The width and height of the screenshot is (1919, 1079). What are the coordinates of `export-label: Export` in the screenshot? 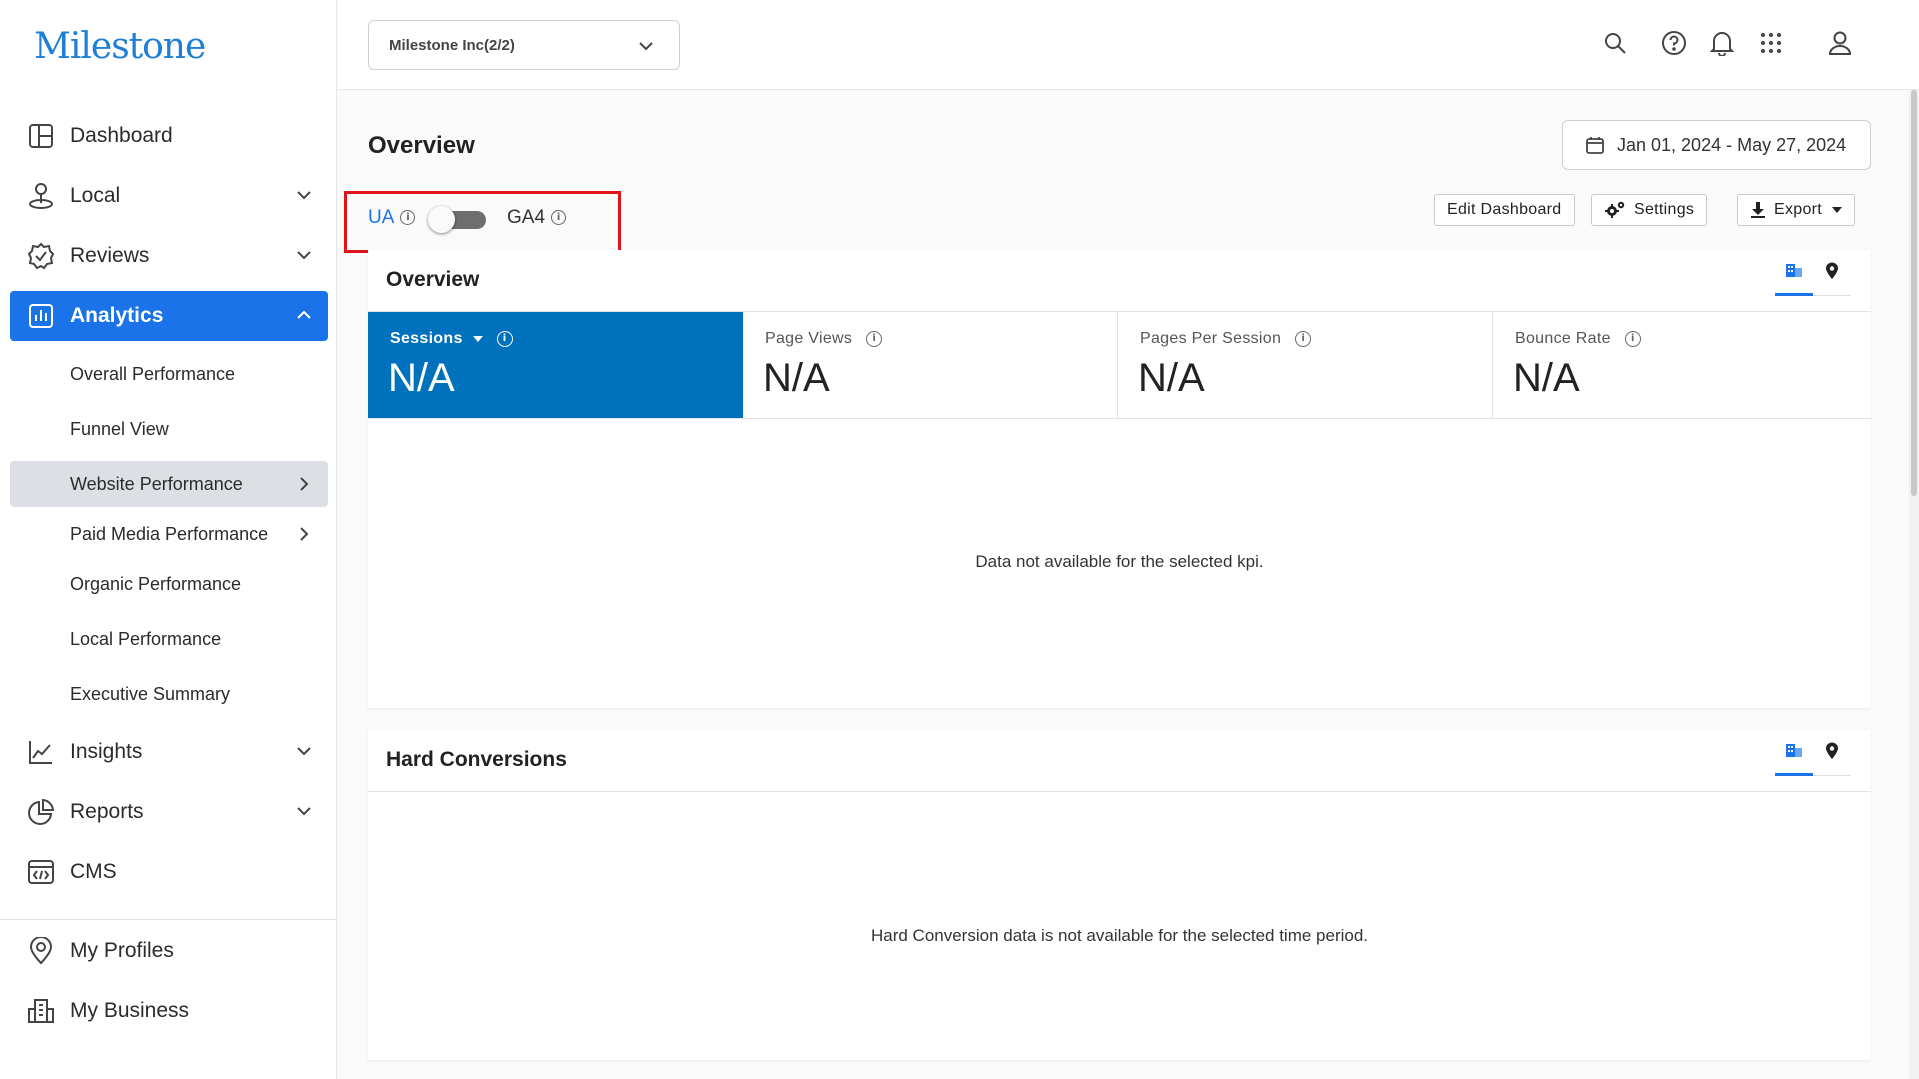 It's located at (1798, 209).